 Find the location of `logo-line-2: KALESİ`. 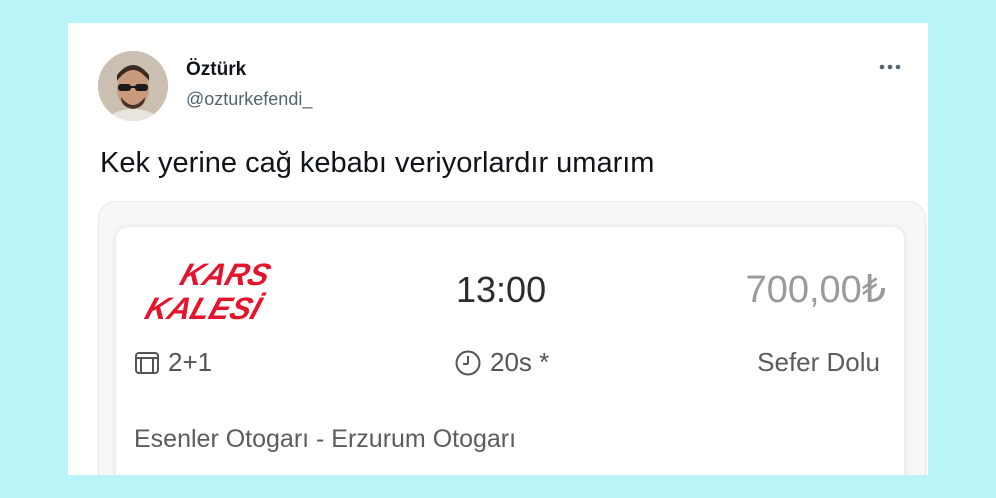

logo-line-2: KALESİ is located at coordinates (204, 308).